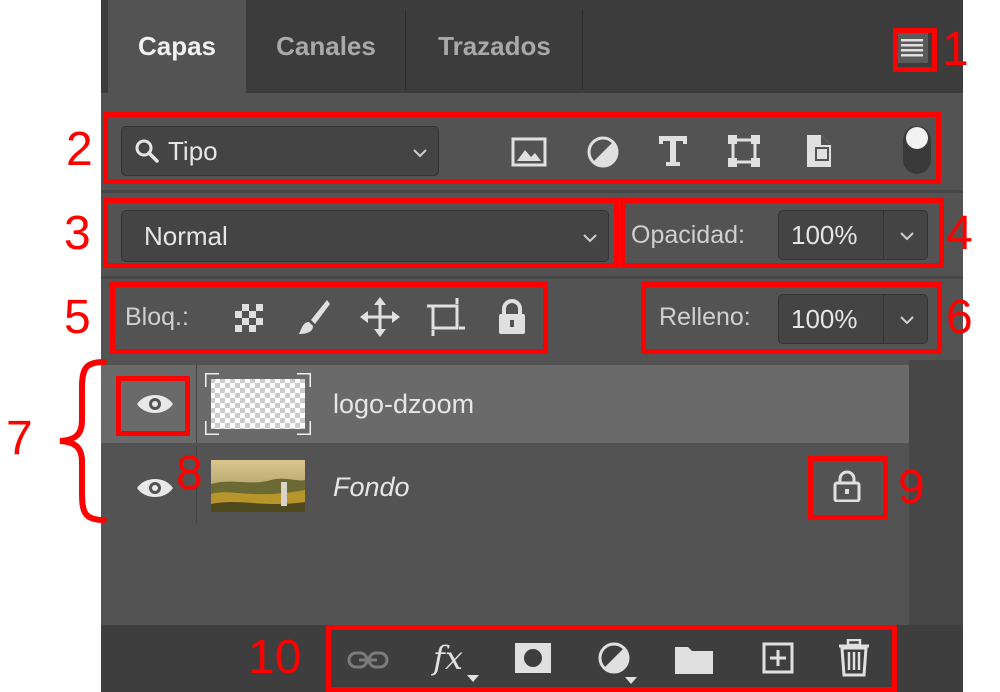  What do you see at coordinates (157, 317) in the screenshot?
I see `lock-label: Bloq.:` at bounding box center [157, 317].